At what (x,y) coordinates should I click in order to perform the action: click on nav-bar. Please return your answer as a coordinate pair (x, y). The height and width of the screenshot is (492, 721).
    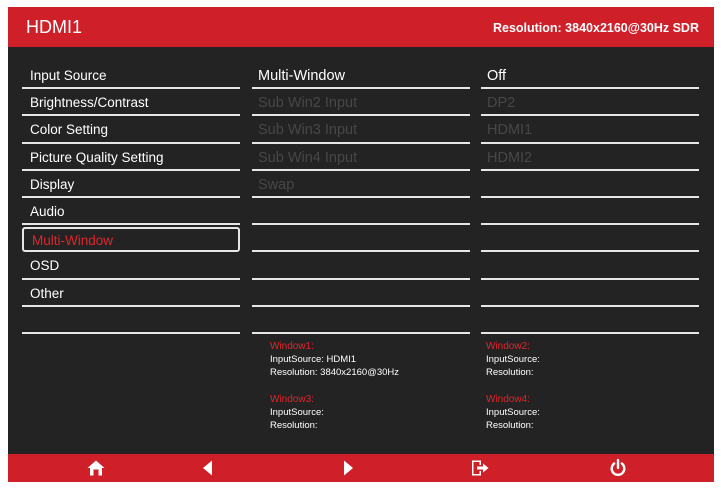
    Looking at the image, I should click on (361, 468).